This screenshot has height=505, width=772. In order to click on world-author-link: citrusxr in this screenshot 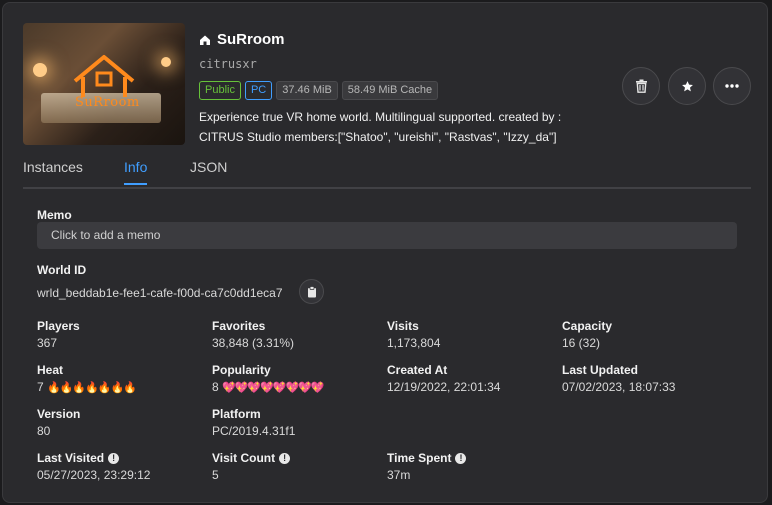, I will do `click(228, 64)`.